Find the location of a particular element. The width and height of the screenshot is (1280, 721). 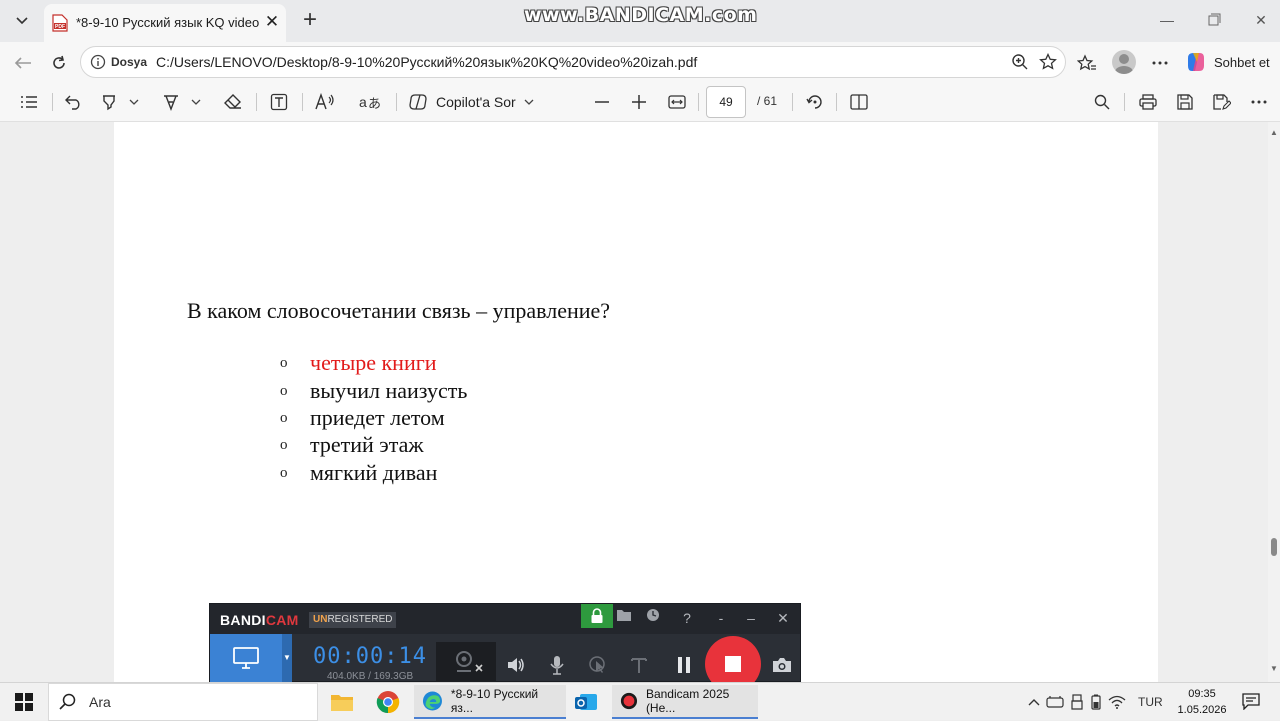

chrome-taskbar-icon is located at coordinates (388, 702).